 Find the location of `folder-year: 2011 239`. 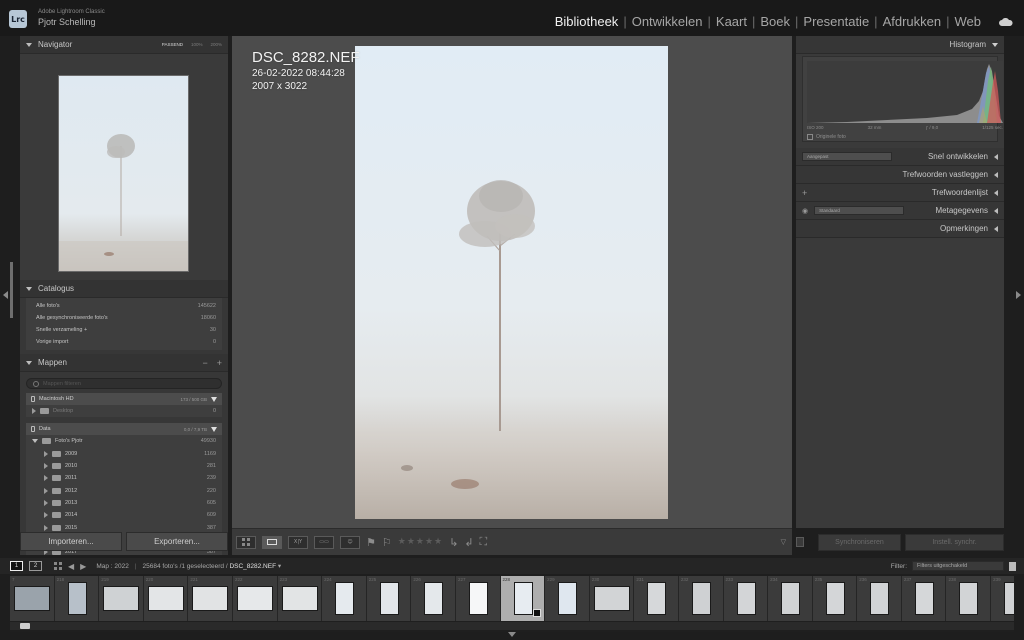

folder-year: 2011 239 is located at coordinates (124, 478).